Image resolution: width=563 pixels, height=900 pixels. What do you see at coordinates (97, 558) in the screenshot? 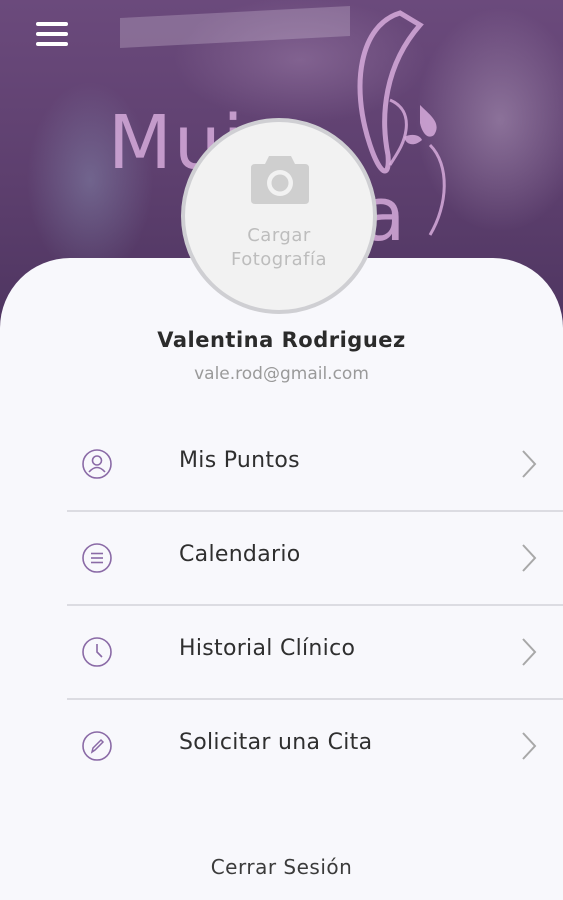
I see `list-circle-icon` at bounding box center [97, 558].